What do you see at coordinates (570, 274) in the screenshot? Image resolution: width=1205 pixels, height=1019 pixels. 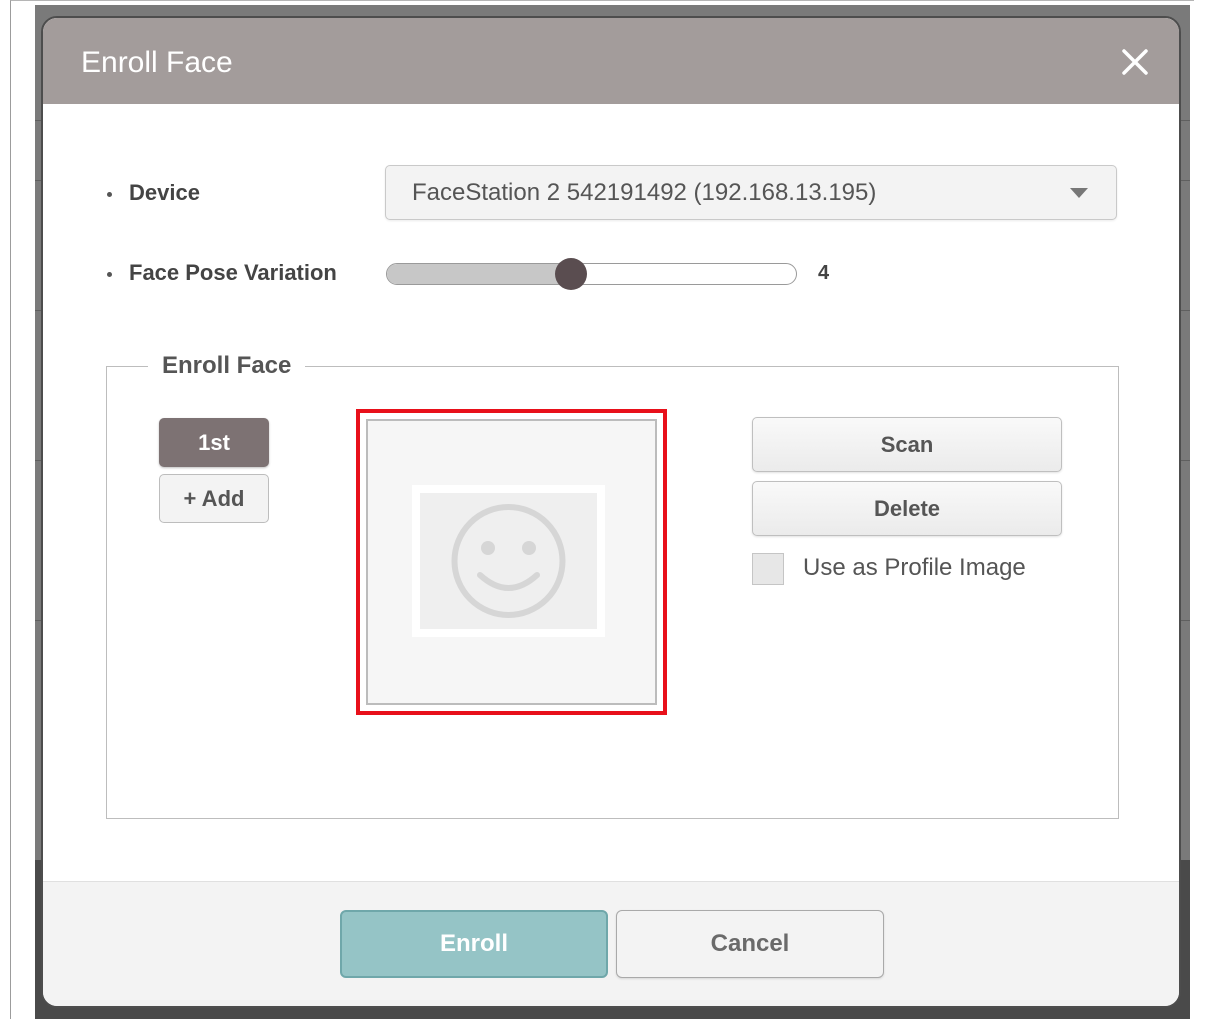 I see `slider-handle` at bounding box center [570, 274].